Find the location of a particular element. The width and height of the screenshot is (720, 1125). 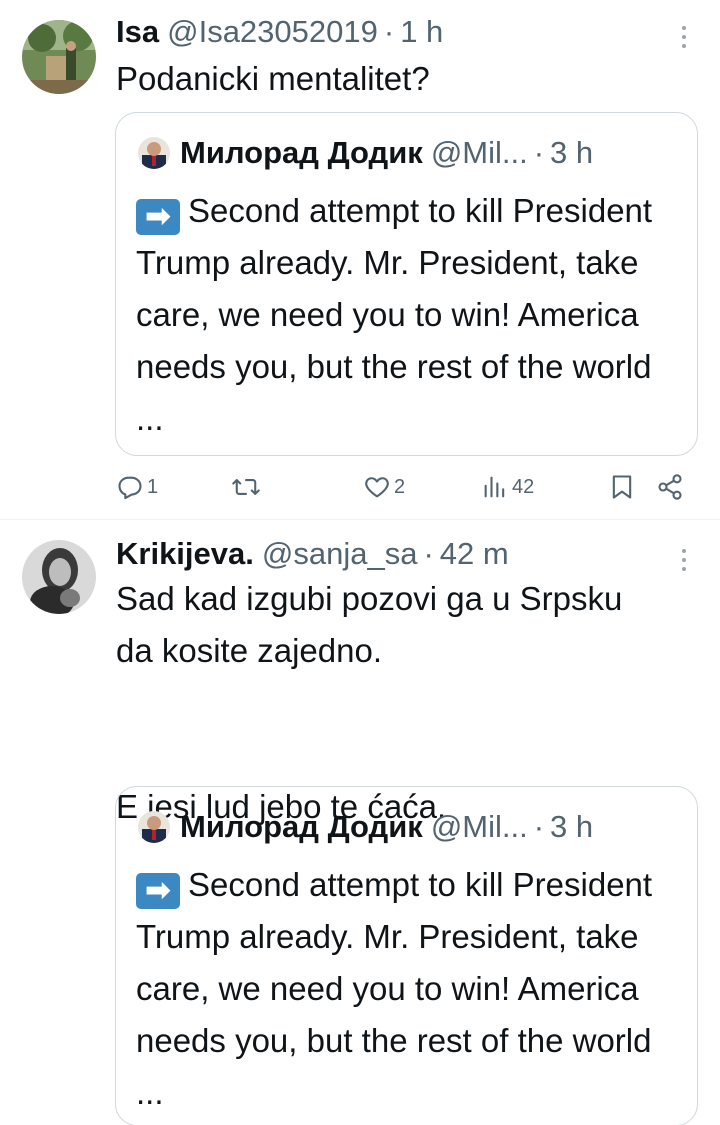

tweet-header: Krikijeva. @sanja_sa · 42 m is located at coordinates (388, 554).